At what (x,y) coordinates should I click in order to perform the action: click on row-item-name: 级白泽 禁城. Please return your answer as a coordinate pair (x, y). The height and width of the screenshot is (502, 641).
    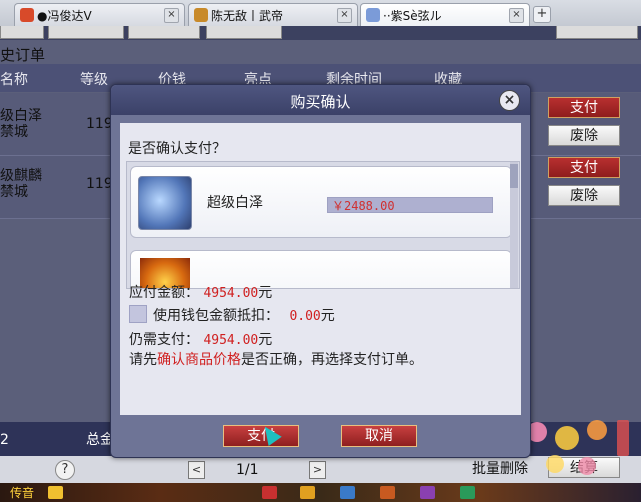
    Looking at the image, I should click on (21, 124).